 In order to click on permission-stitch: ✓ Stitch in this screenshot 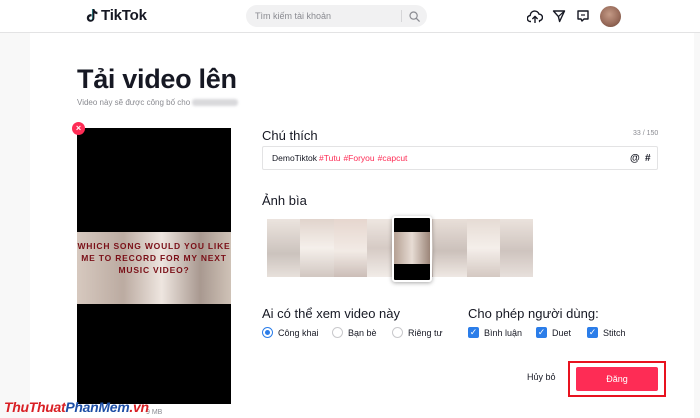, I will do `click(606, 332)`.